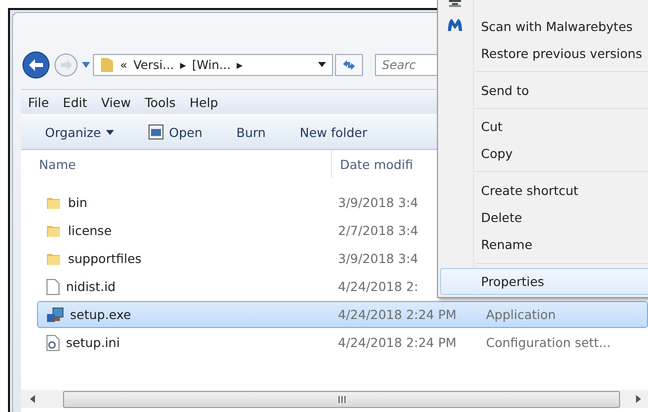 This screenshot has width=648, height=412. I want to click on context-menu-item: Delete, so click(544, 218).